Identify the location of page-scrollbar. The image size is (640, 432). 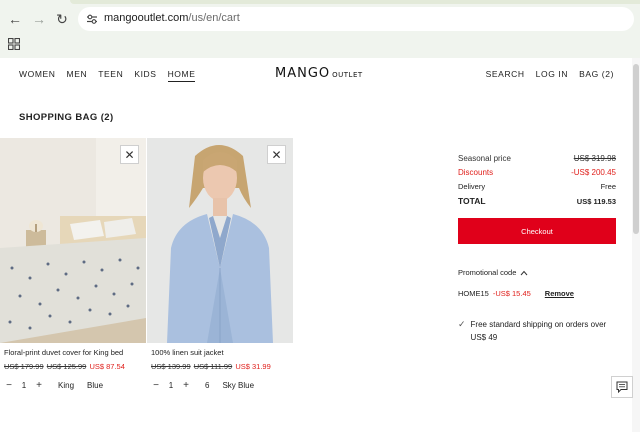
(636, 245).